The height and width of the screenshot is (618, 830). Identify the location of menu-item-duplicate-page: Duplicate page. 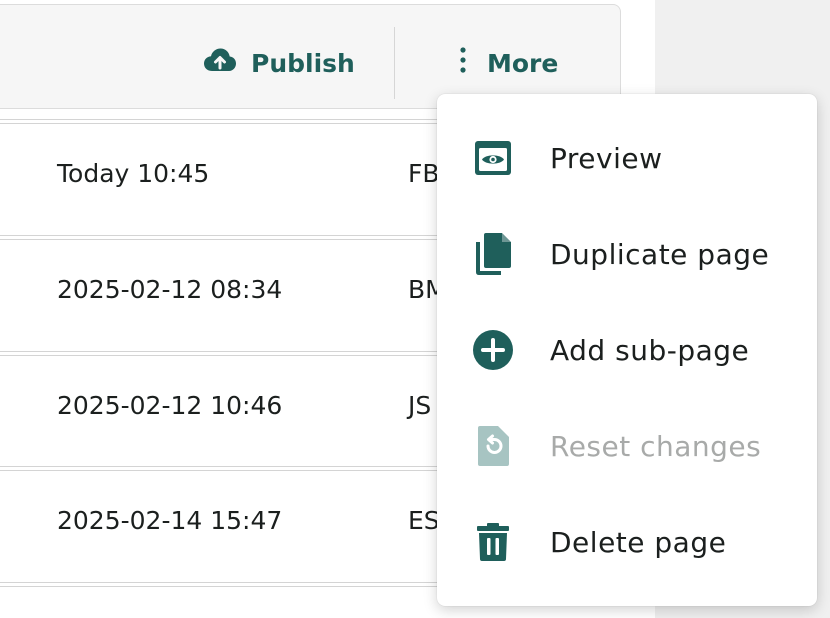
(627, 254).